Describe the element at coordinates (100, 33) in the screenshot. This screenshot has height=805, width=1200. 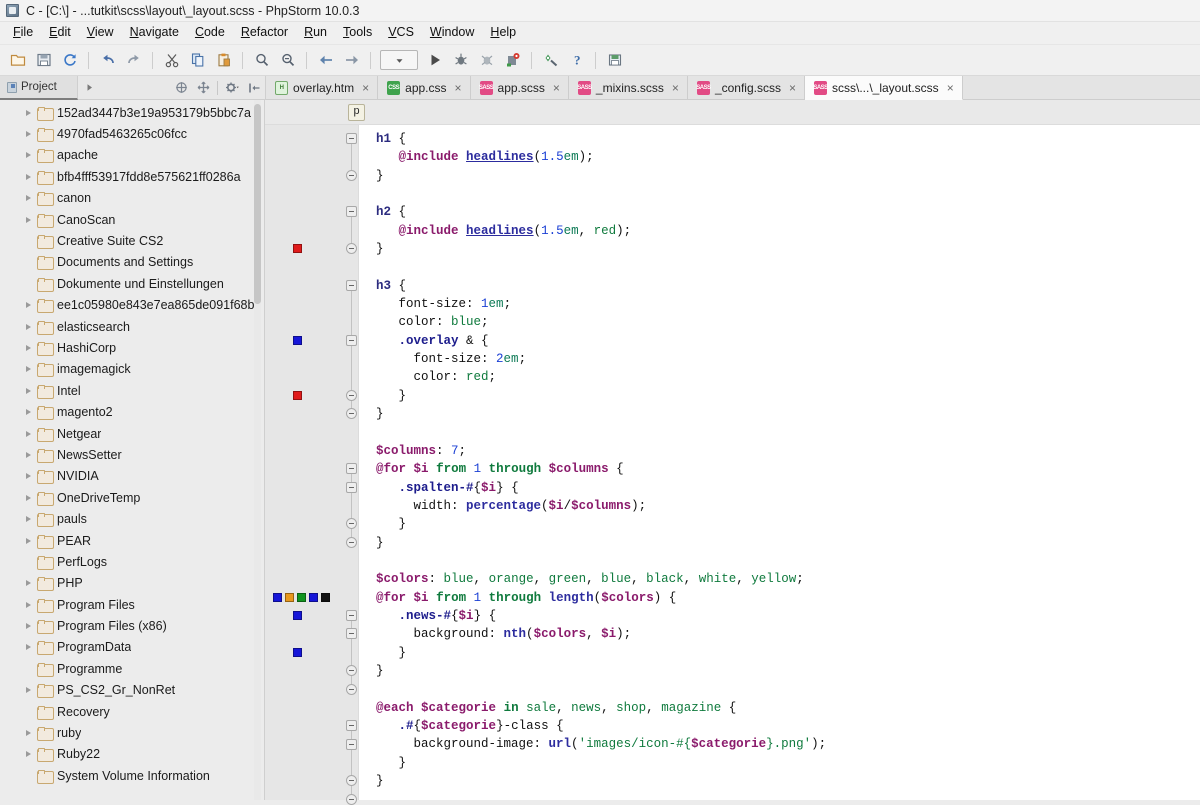
I see `menu-item-view: View` at that location.